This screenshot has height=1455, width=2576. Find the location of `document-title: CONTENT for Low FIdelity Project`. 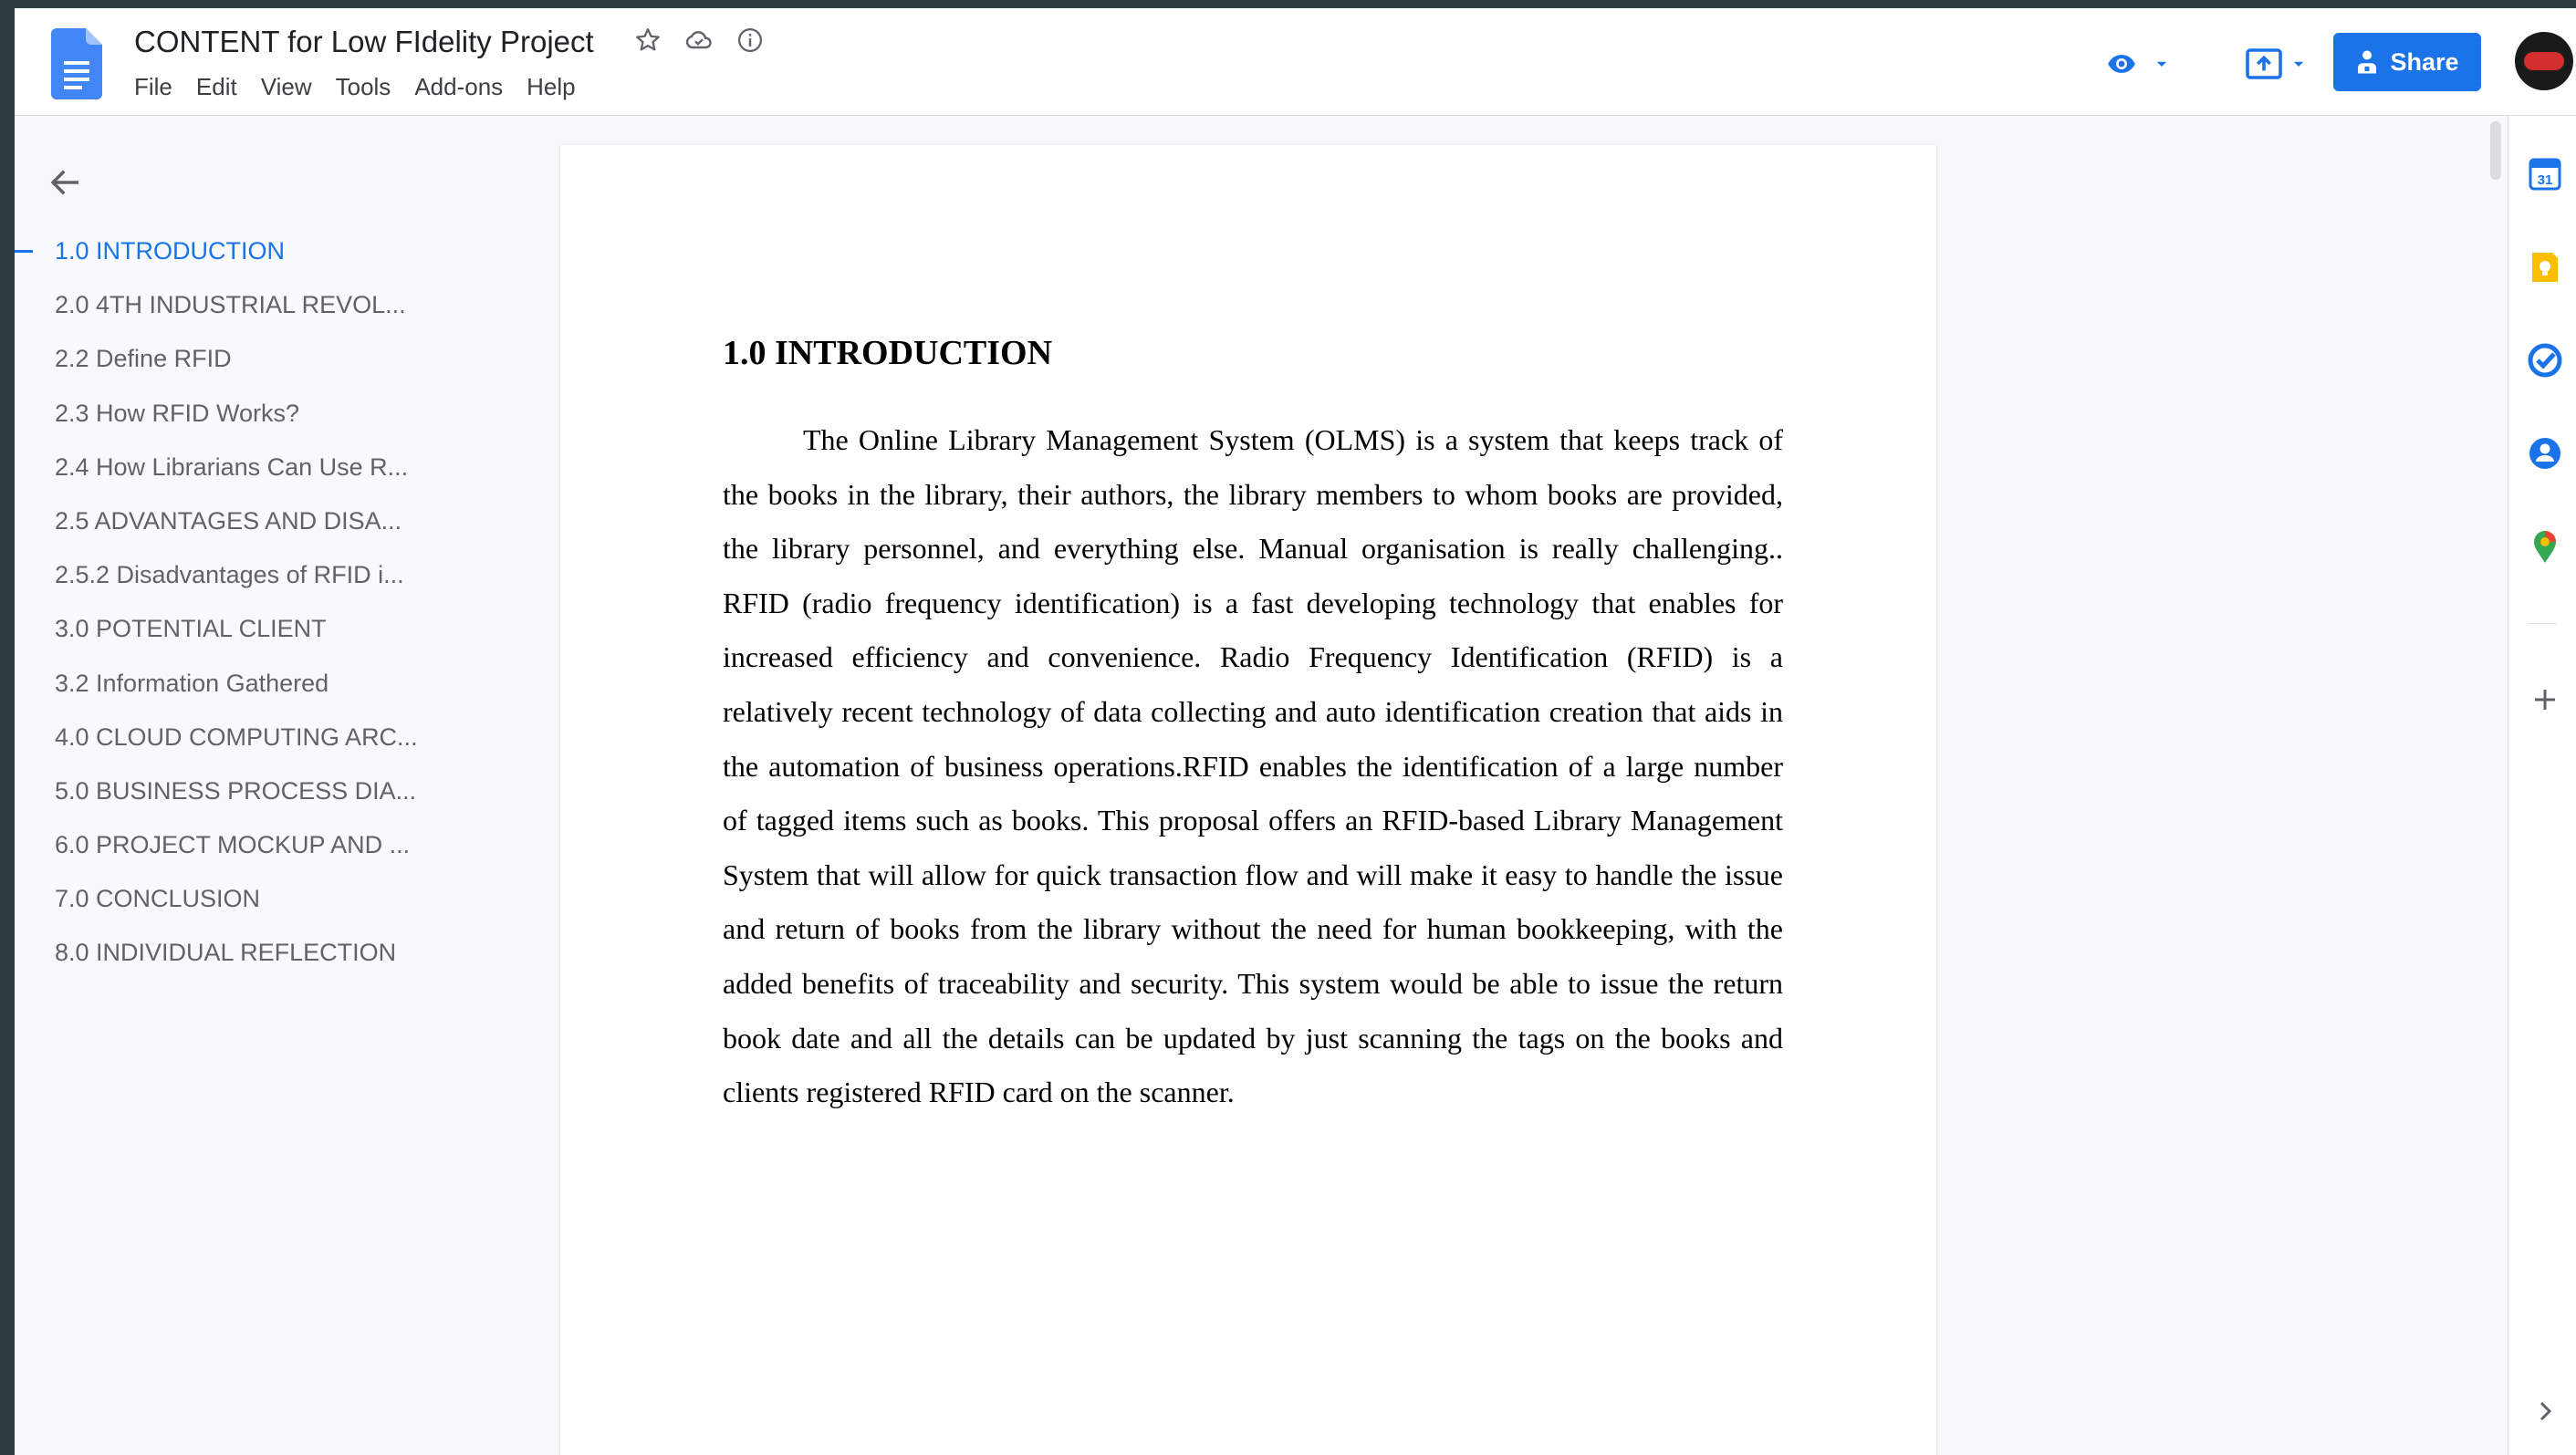

document-title: CONTENT for Low FIdelity Project is located at coordinates (364, 42).